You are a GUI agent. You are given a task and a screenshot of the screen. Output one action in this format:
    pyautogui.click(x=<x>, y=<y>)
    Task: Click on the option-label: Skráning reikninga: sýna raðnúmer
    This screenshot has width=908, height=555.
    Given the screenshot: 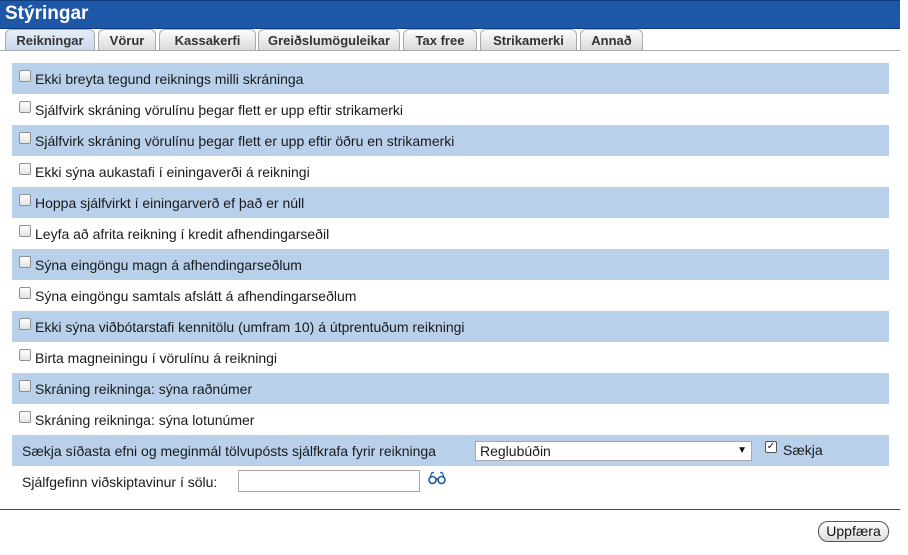 What is the action you would take?
    pyautogui.click(x=144, y=389)
    